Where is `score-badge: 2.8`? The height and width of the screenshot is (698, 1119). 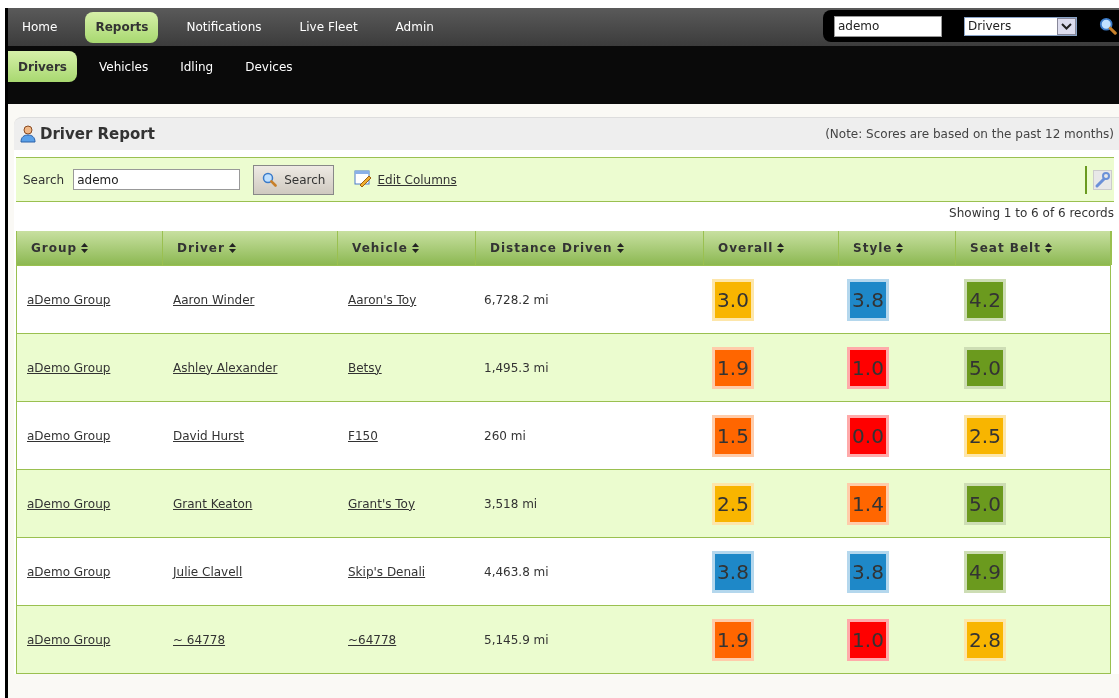
score-badge: 2.8 is located at coordinates (985, 639).